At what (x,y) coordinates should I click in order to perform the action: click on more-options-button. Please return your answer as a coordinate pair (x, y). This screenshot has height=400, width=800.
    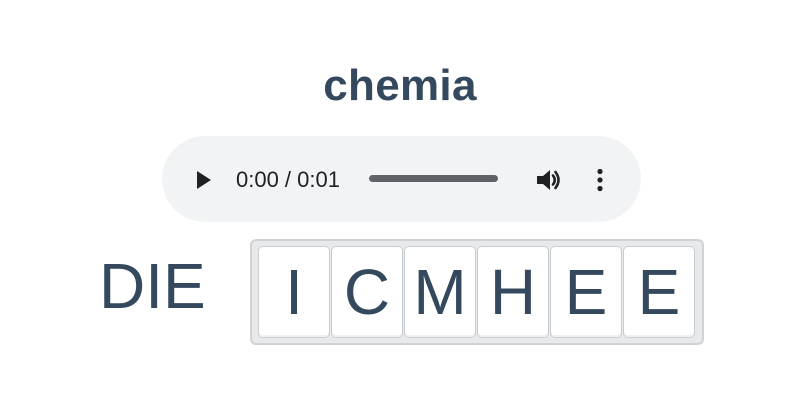
    Looking at the image, I should click on (600, 180).